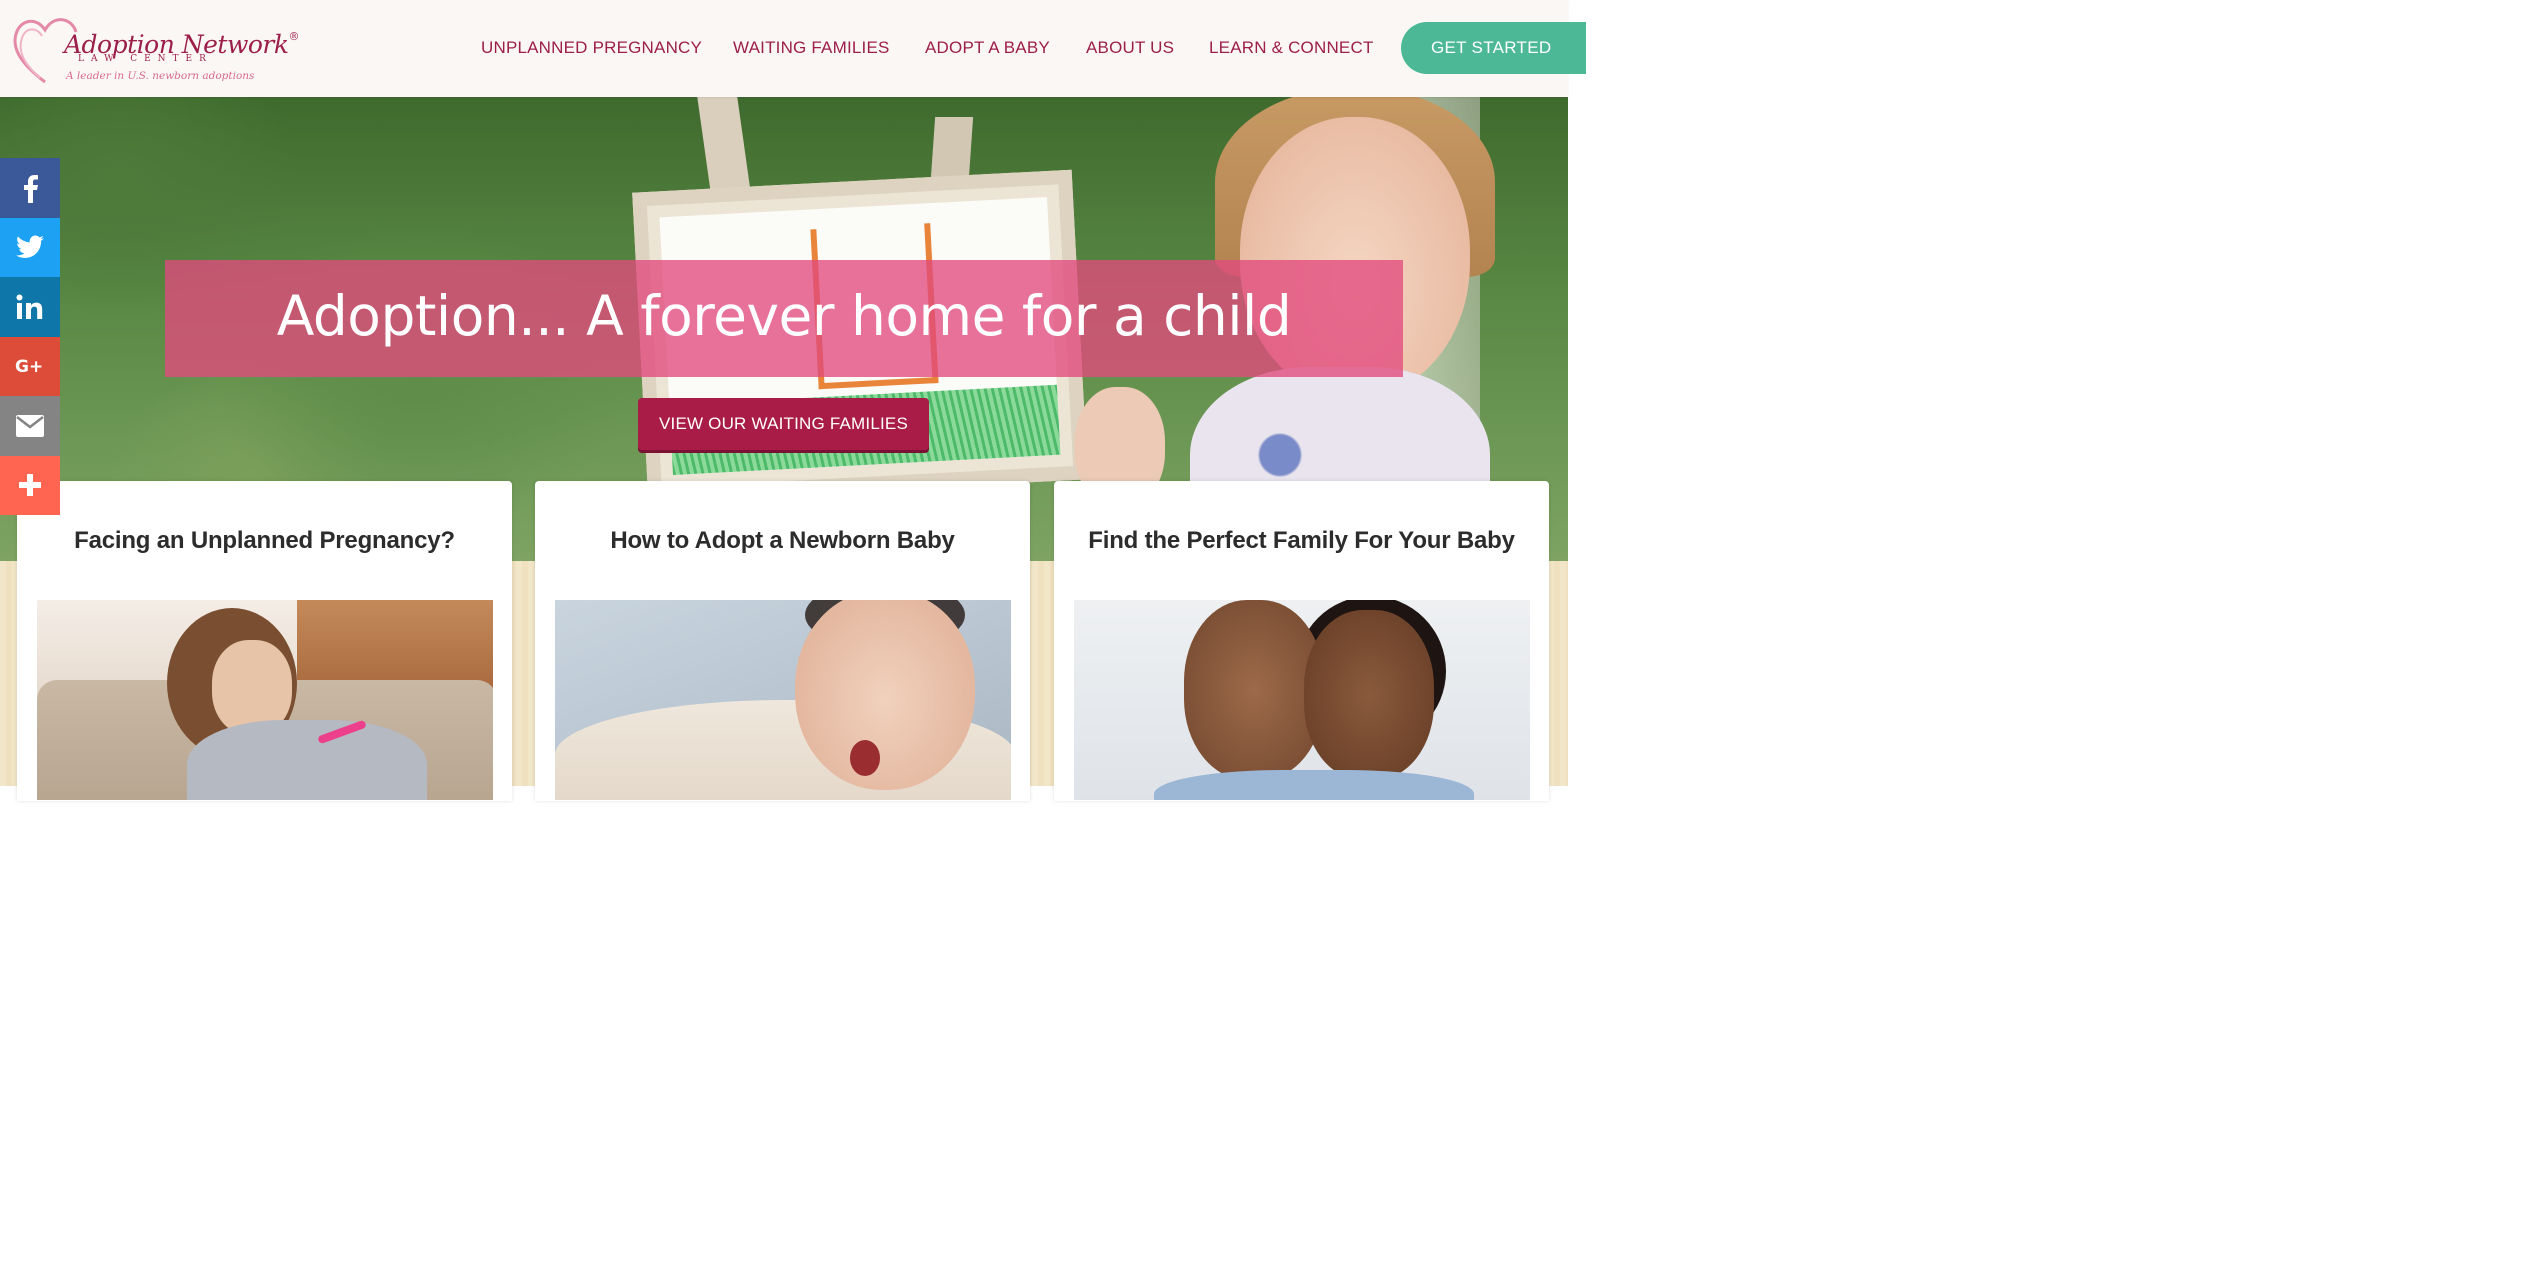 The height and width of the screenshot is (1270, 2532). I want to click on nav-item-adopt-a-baby: ADOPT A BABY, so click(987, 48).